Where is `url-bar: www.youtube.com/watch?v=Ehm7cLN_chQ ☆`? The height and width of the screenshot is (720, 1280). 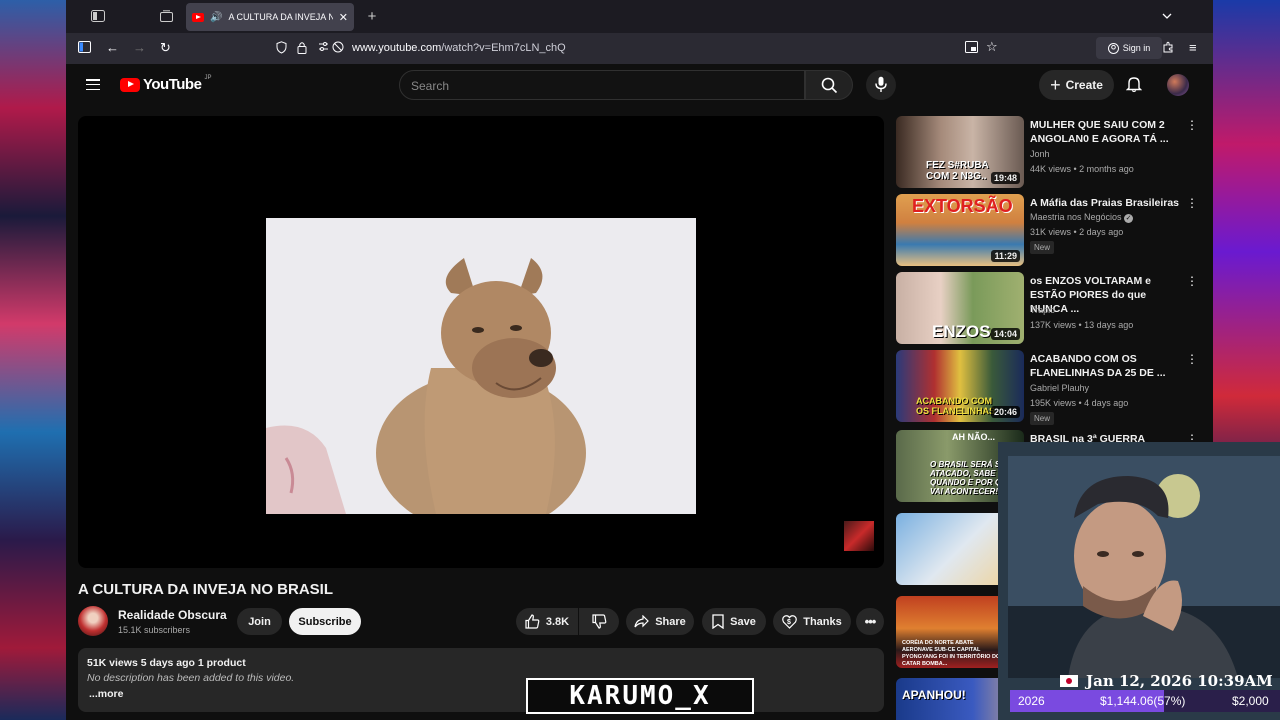
url-bar: www.youtube.com/watch?v=Ehm7cLN_chQ ☆ is located at coordinates (636, 48).